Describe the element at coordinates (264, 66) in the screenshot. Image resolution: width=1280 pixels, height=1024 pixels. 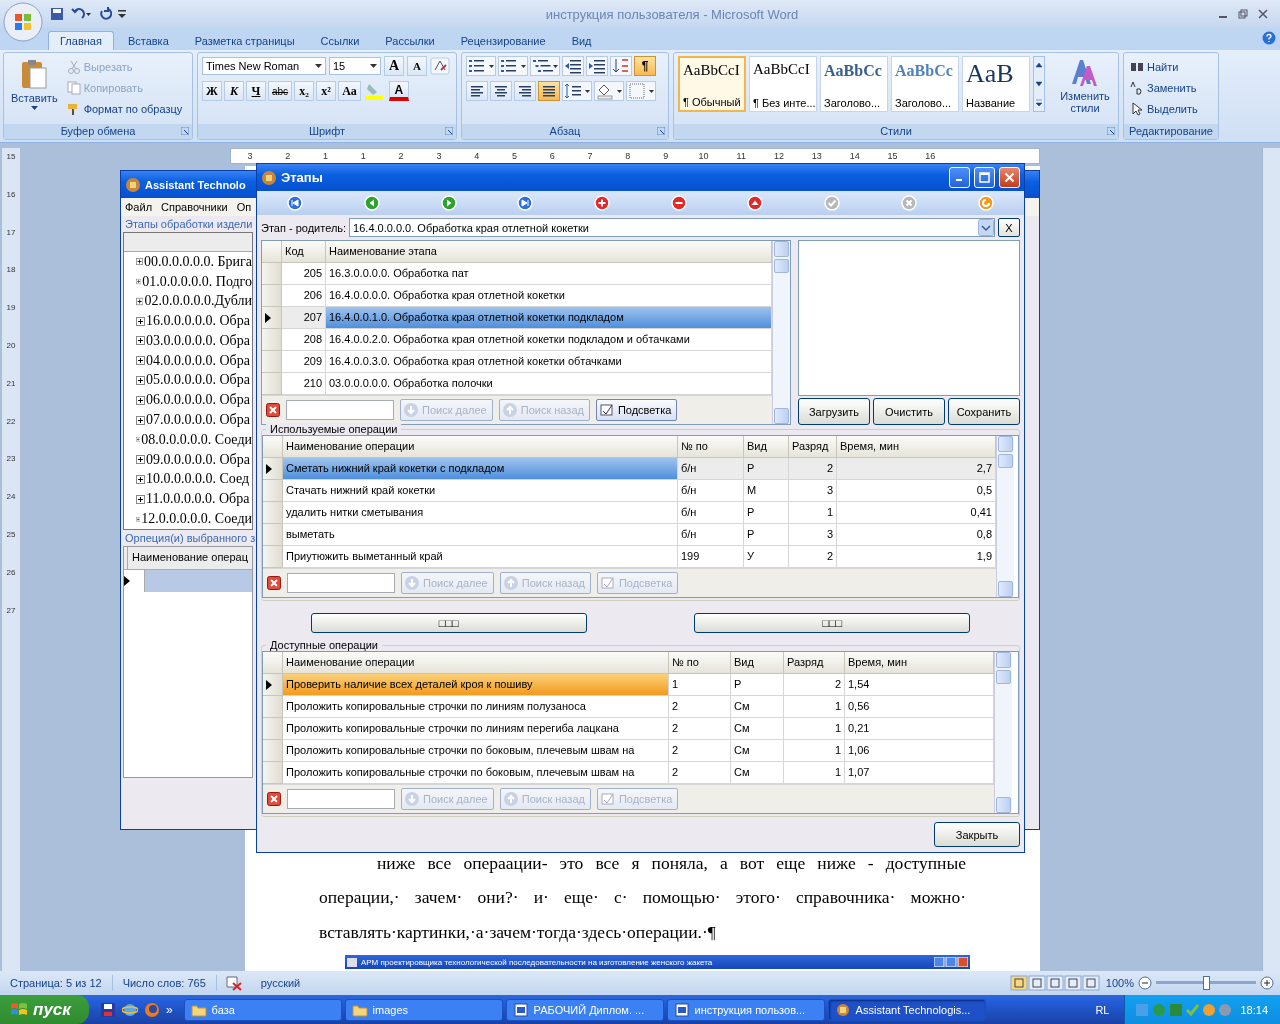
I see `font-name-field: Times New Roman` at that location.